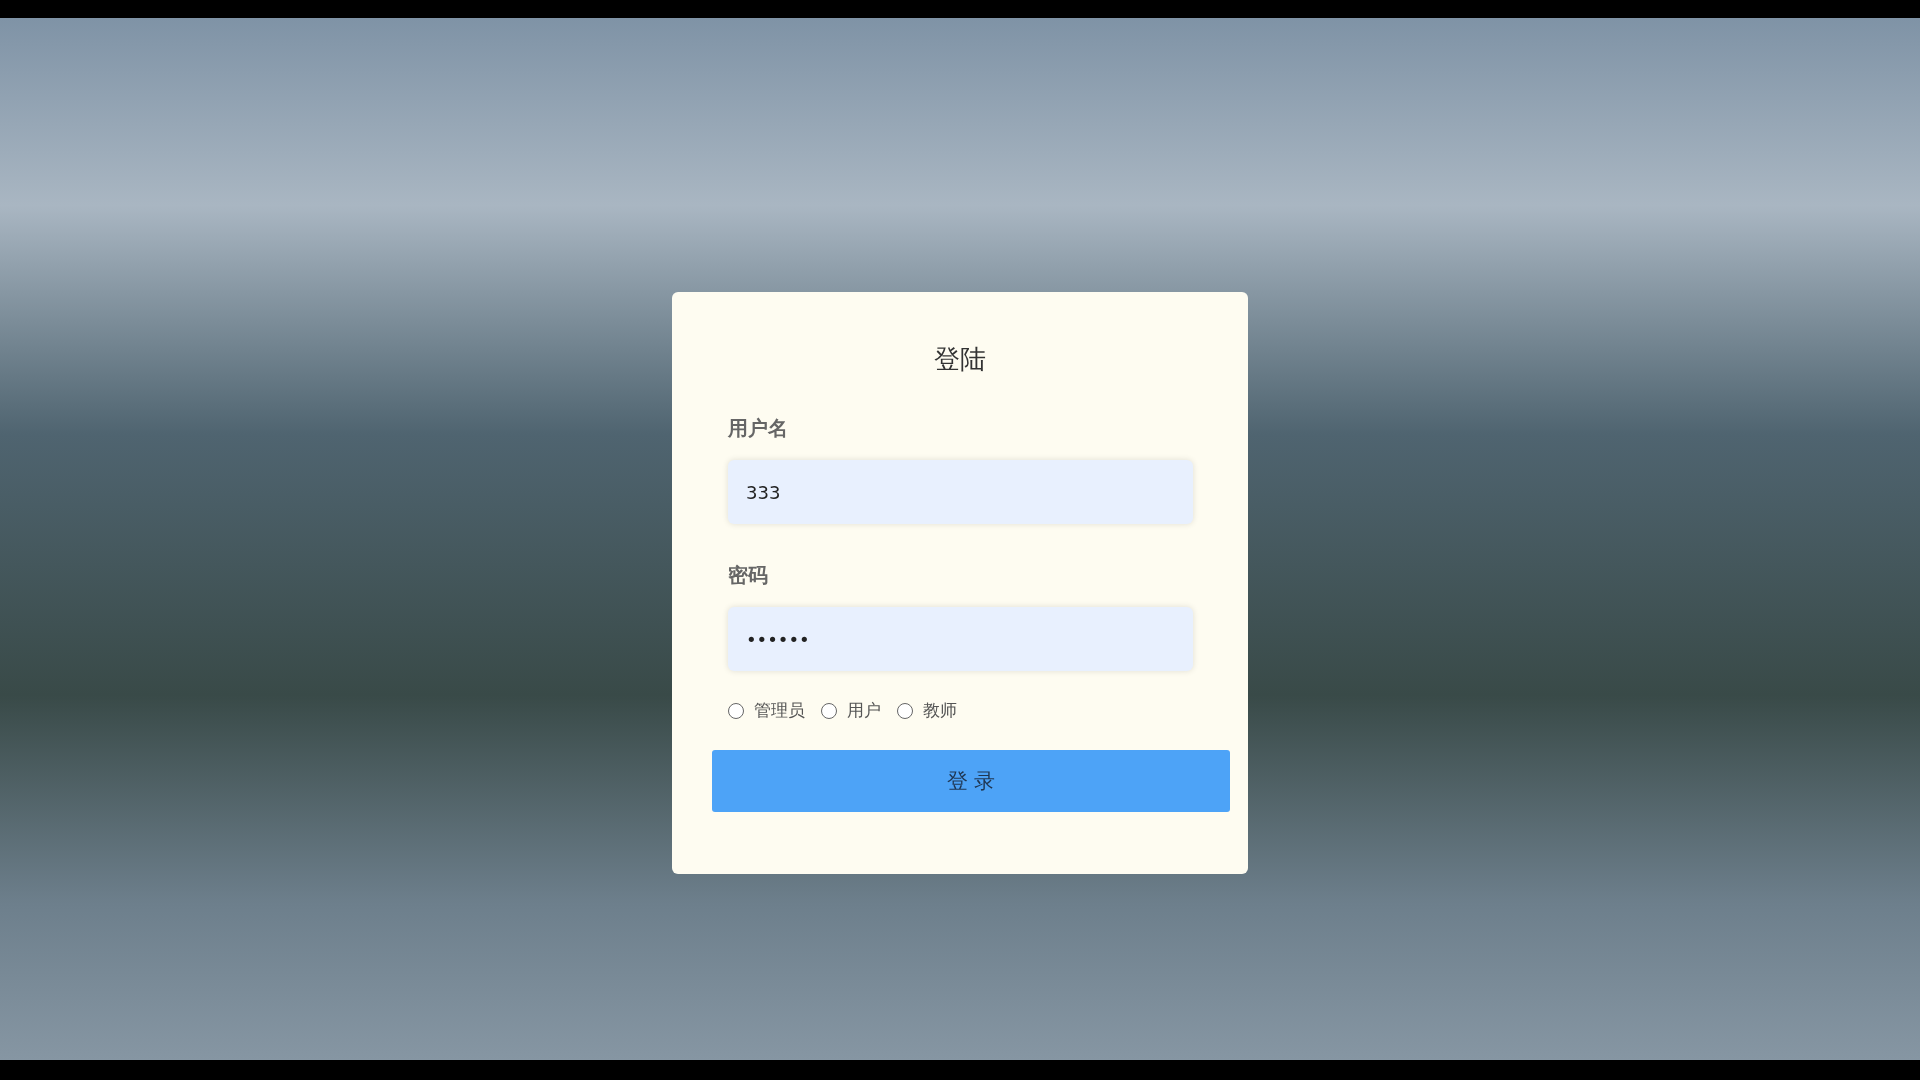  What do you see at coordinates (960, 639) in the screenshot?
I see `input-field: ••••••` at bounding box center [960, 639].